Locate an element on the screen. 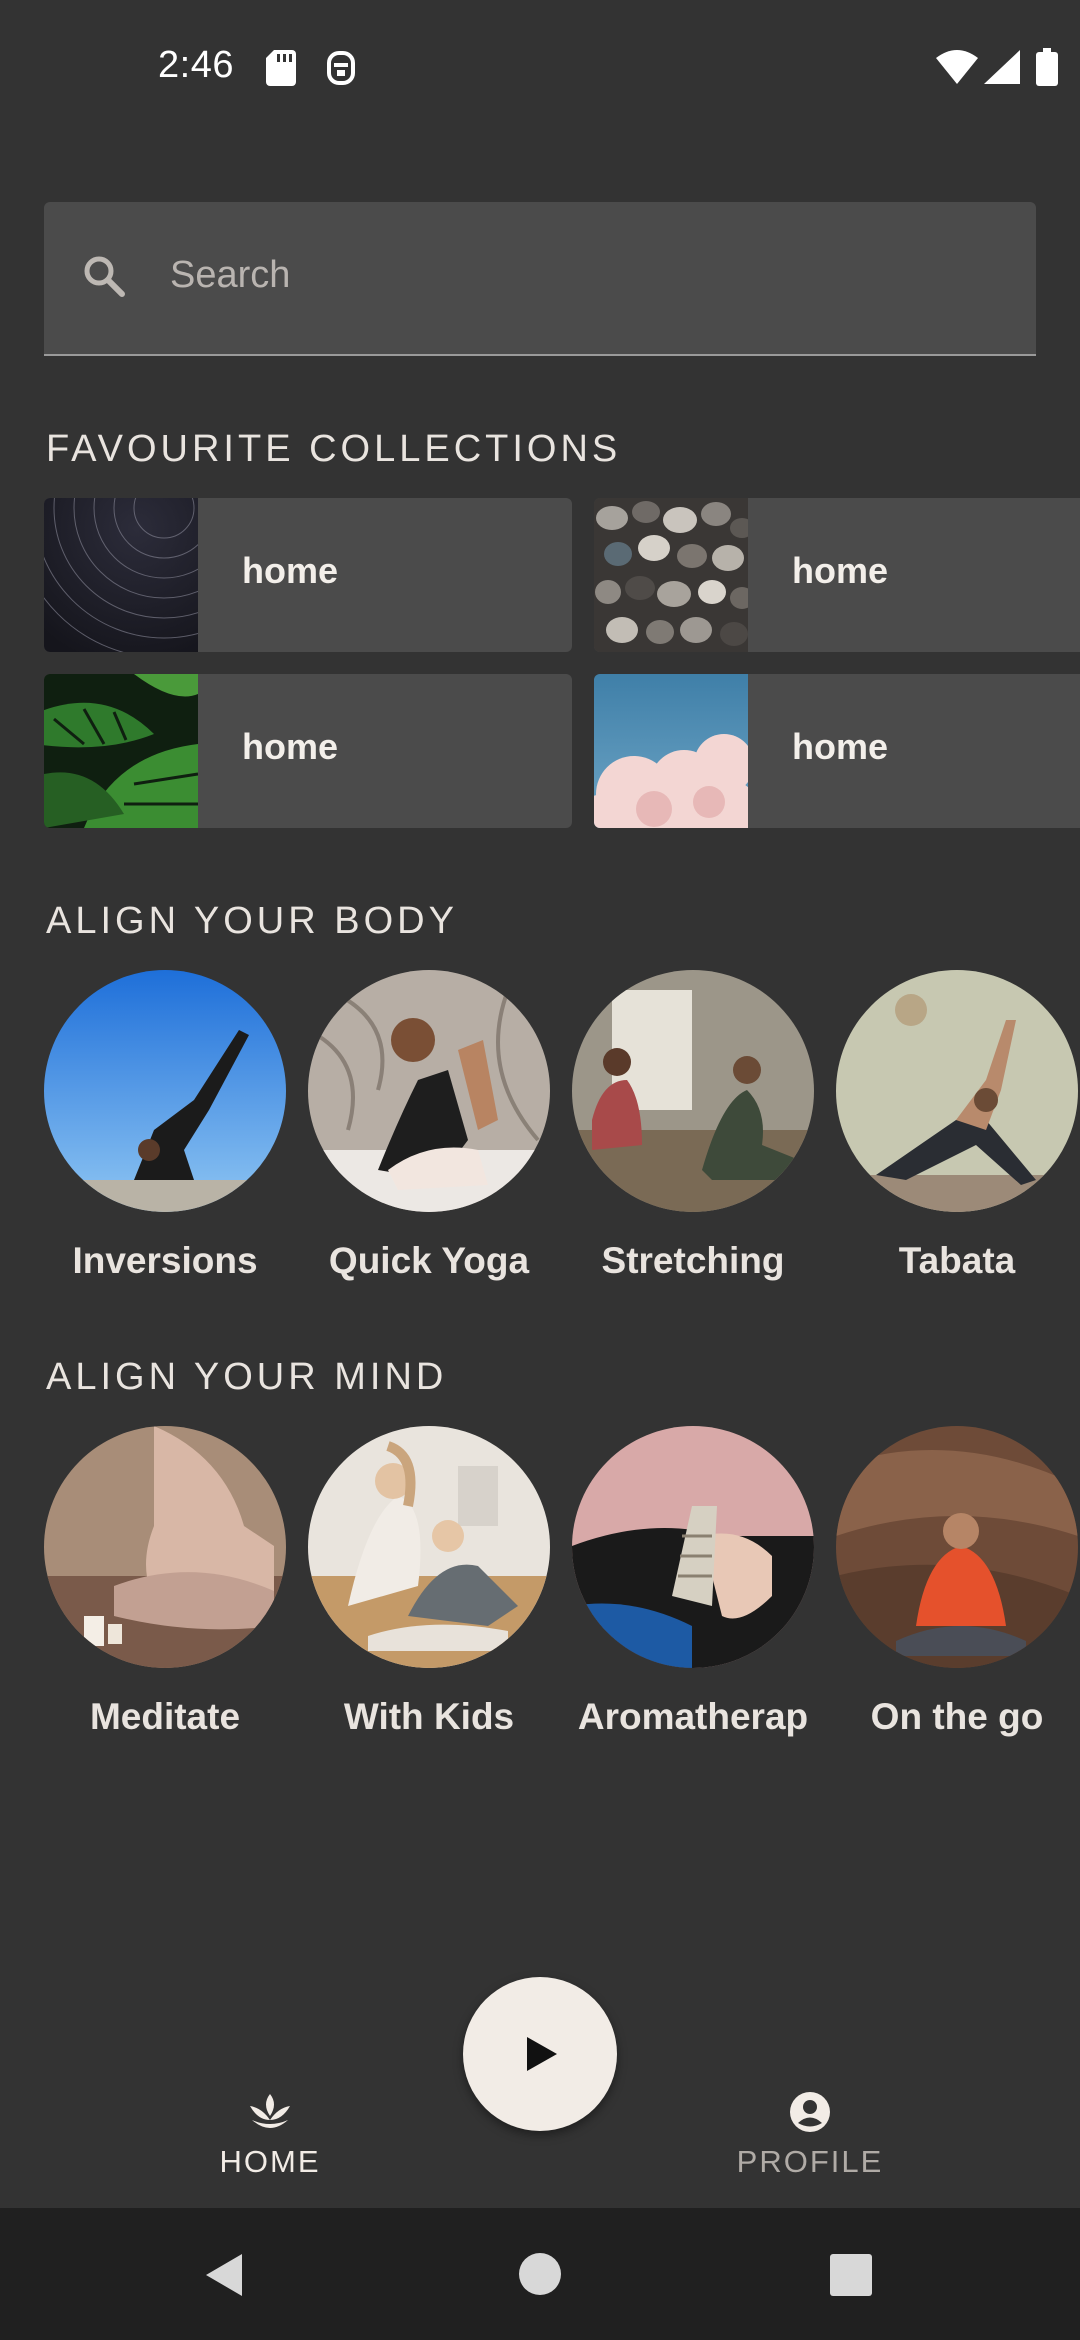  tabata-image is located at coordinates (957, 1091).